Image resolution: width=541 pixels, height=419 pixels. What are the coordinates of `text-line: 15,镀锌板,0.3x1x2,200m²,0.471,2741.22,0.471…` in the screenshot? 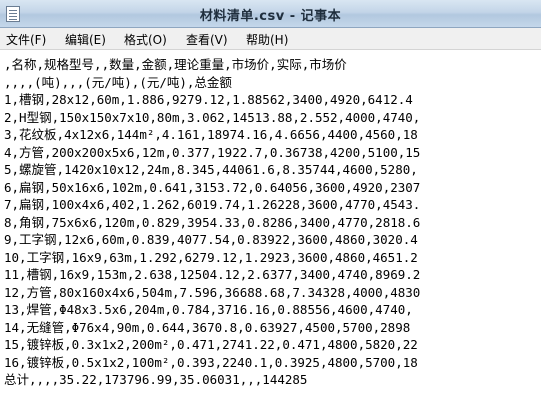 It's located at (211, 344).